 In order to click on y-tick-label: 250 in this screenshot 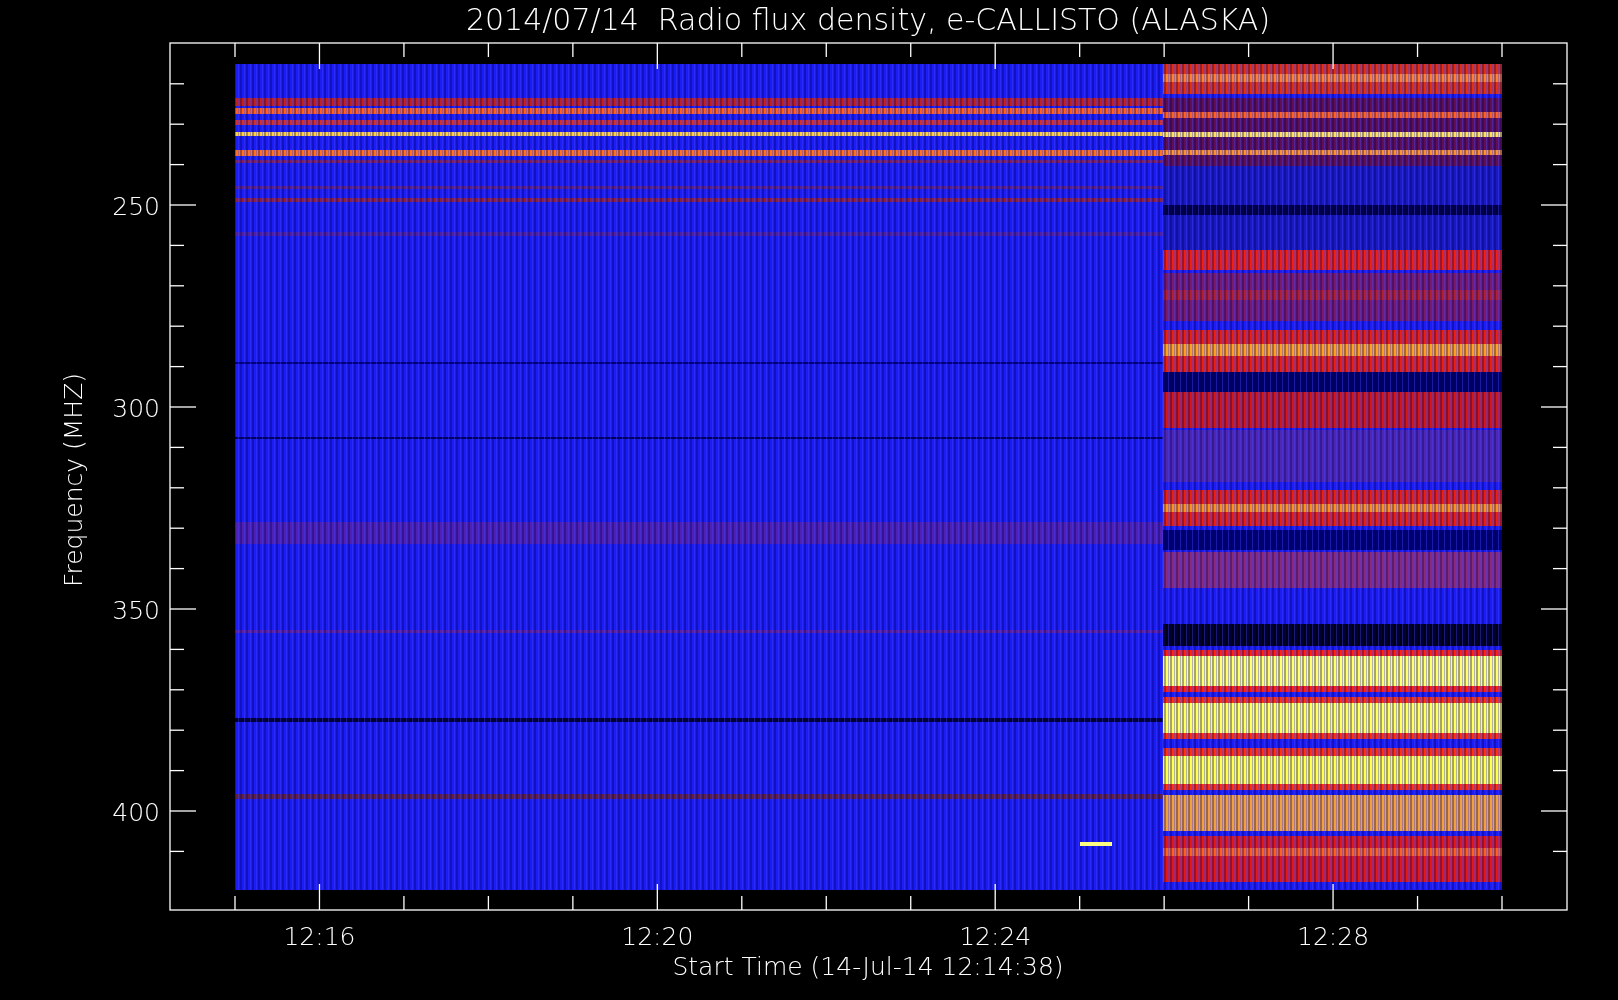, I will do `click(136, 206)`.